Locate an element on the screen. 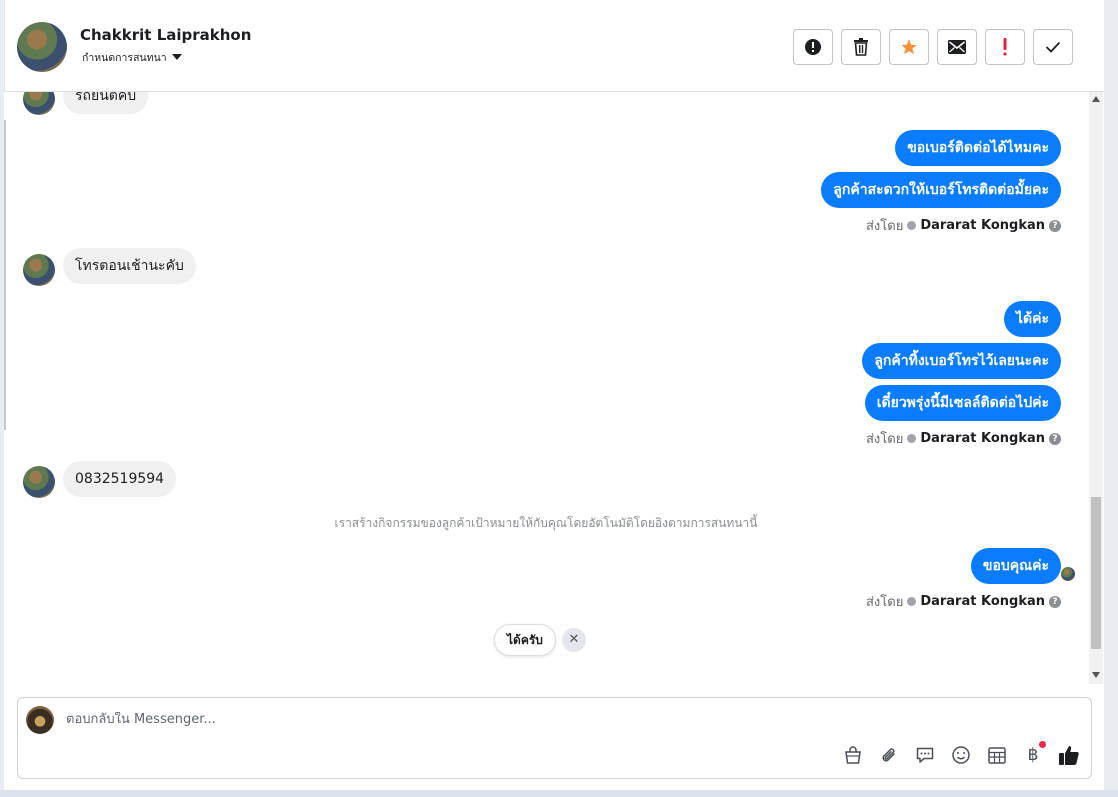  baht-symbol: ฿ is located at coordinates (1033, 755).